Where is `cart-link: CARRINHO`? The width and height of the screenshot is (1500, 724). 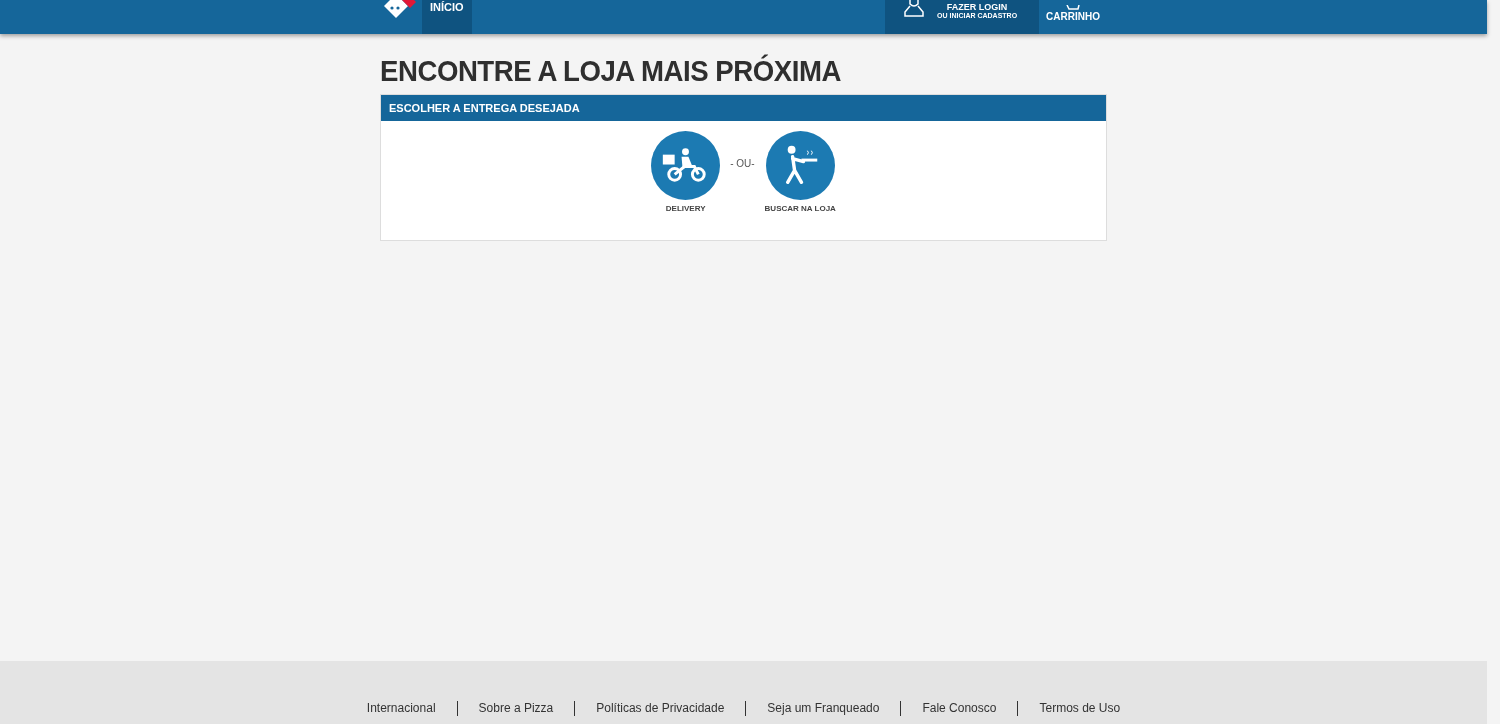
cart-link: CARRINHO is located at coordinates (1073, 17).